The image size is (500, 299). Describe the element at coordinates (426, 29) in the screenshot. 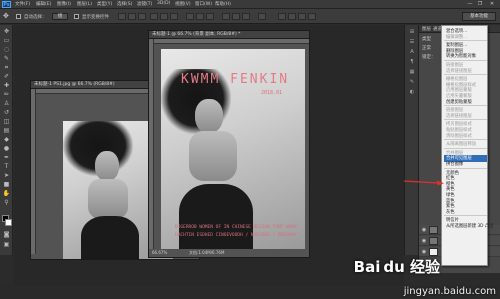

I see `tab-layers: 图层` at that location.